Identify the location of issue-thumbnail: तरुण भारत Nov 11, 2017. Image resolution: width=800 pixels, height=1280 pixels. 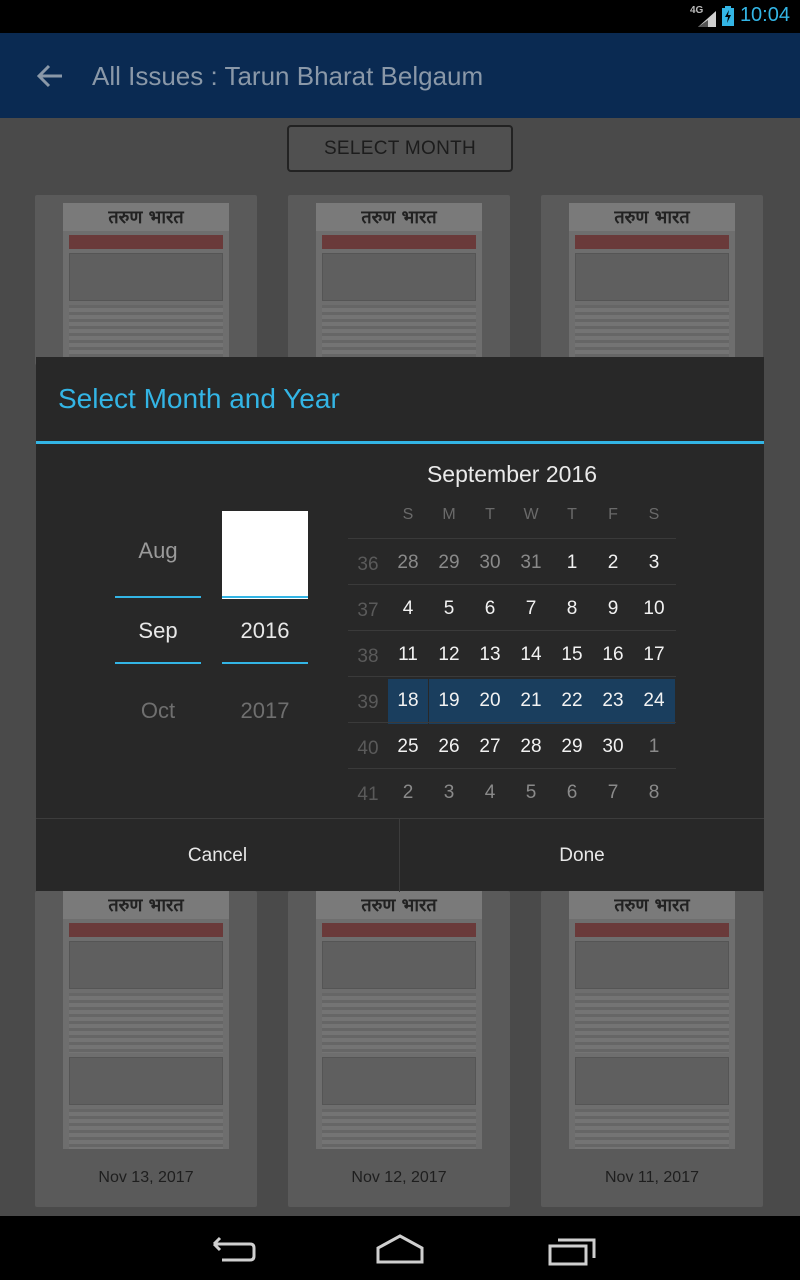
(652, 1049).